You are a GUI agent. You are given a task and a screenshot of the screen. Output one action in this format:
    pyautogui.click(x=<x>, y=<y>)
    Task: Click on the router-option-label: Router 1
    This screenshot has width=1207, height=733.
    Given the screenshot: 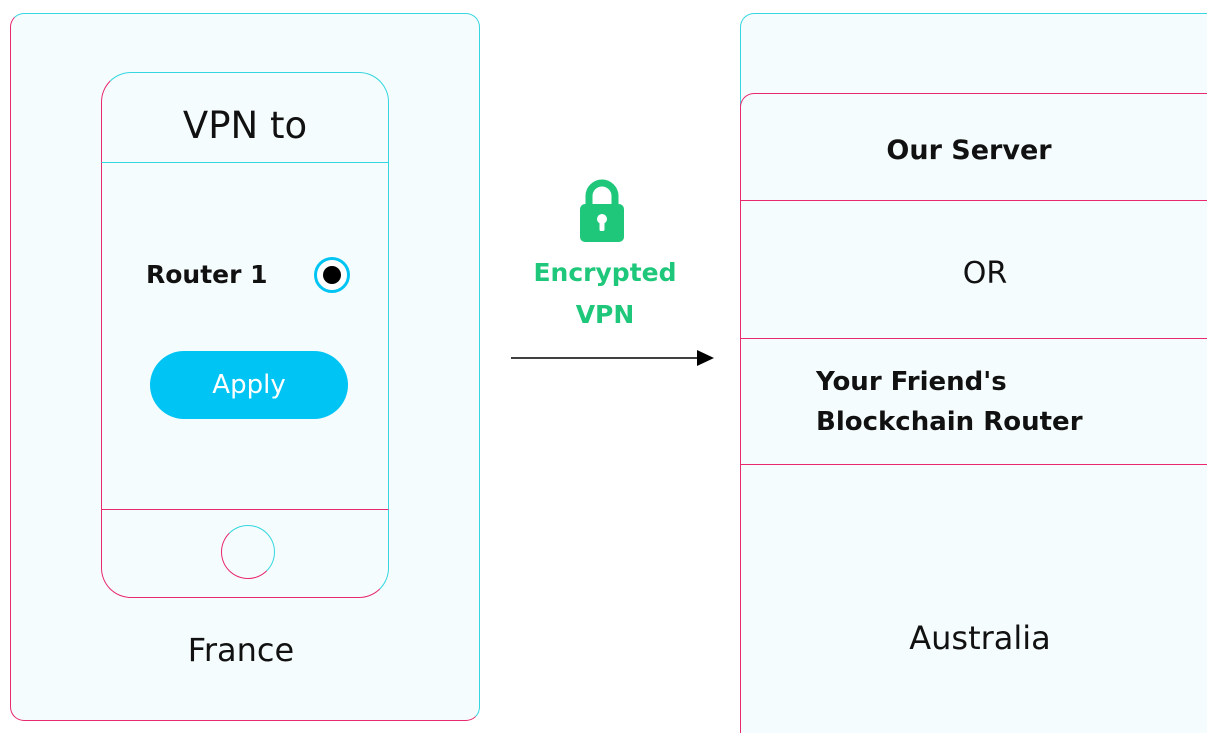 What is the action you would take?
    pyautogui.click(x=207, y=274)
    